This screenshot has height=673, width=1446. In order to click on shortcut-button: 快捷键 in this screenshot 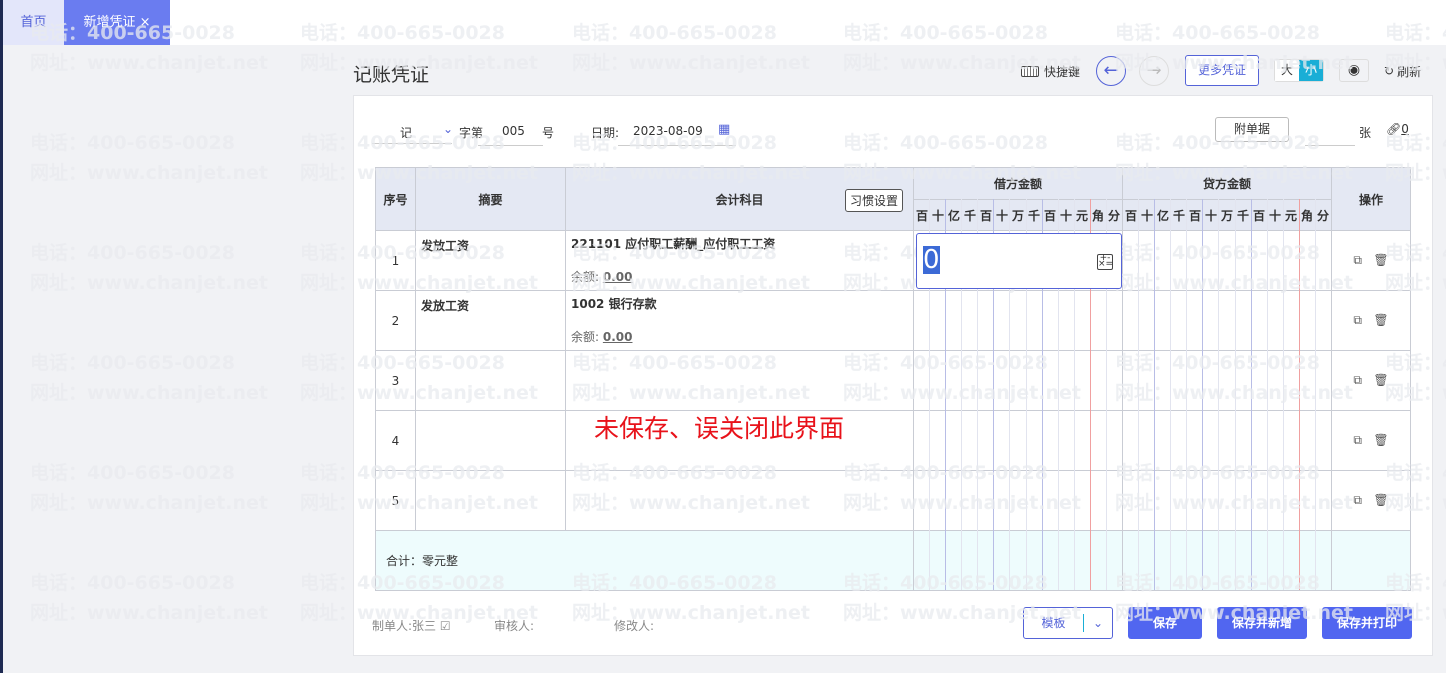, I will do `click(1050, 71)`.